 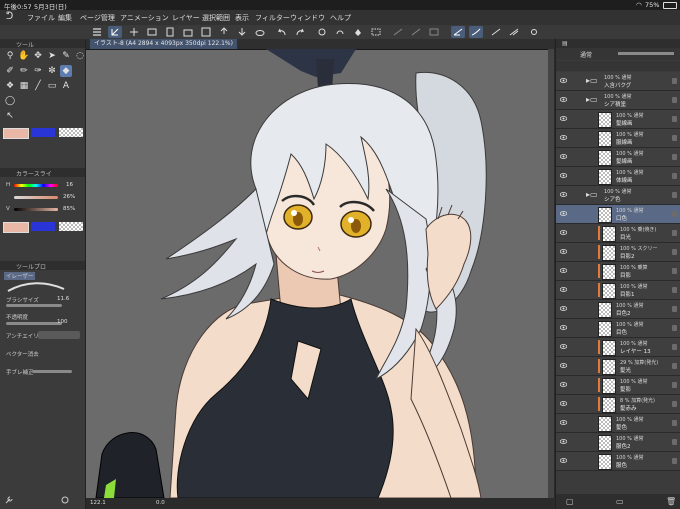 I want to click on menu-edit: 編集, so click(x=65, y=18).